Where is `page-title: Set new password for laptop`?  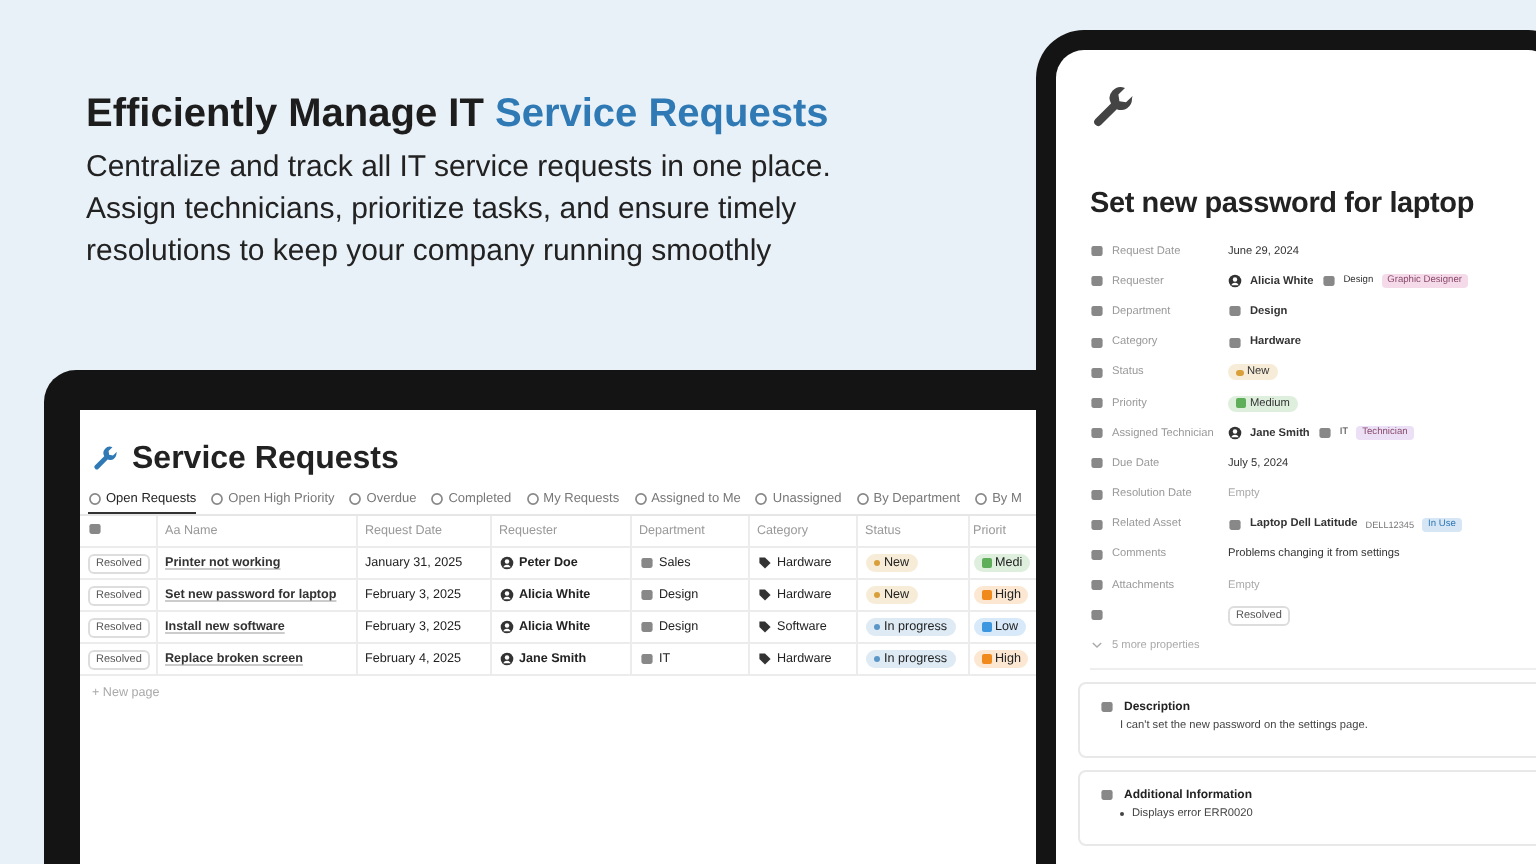
page-title: Set new password for laptop is located at coordinates (1283, 204).